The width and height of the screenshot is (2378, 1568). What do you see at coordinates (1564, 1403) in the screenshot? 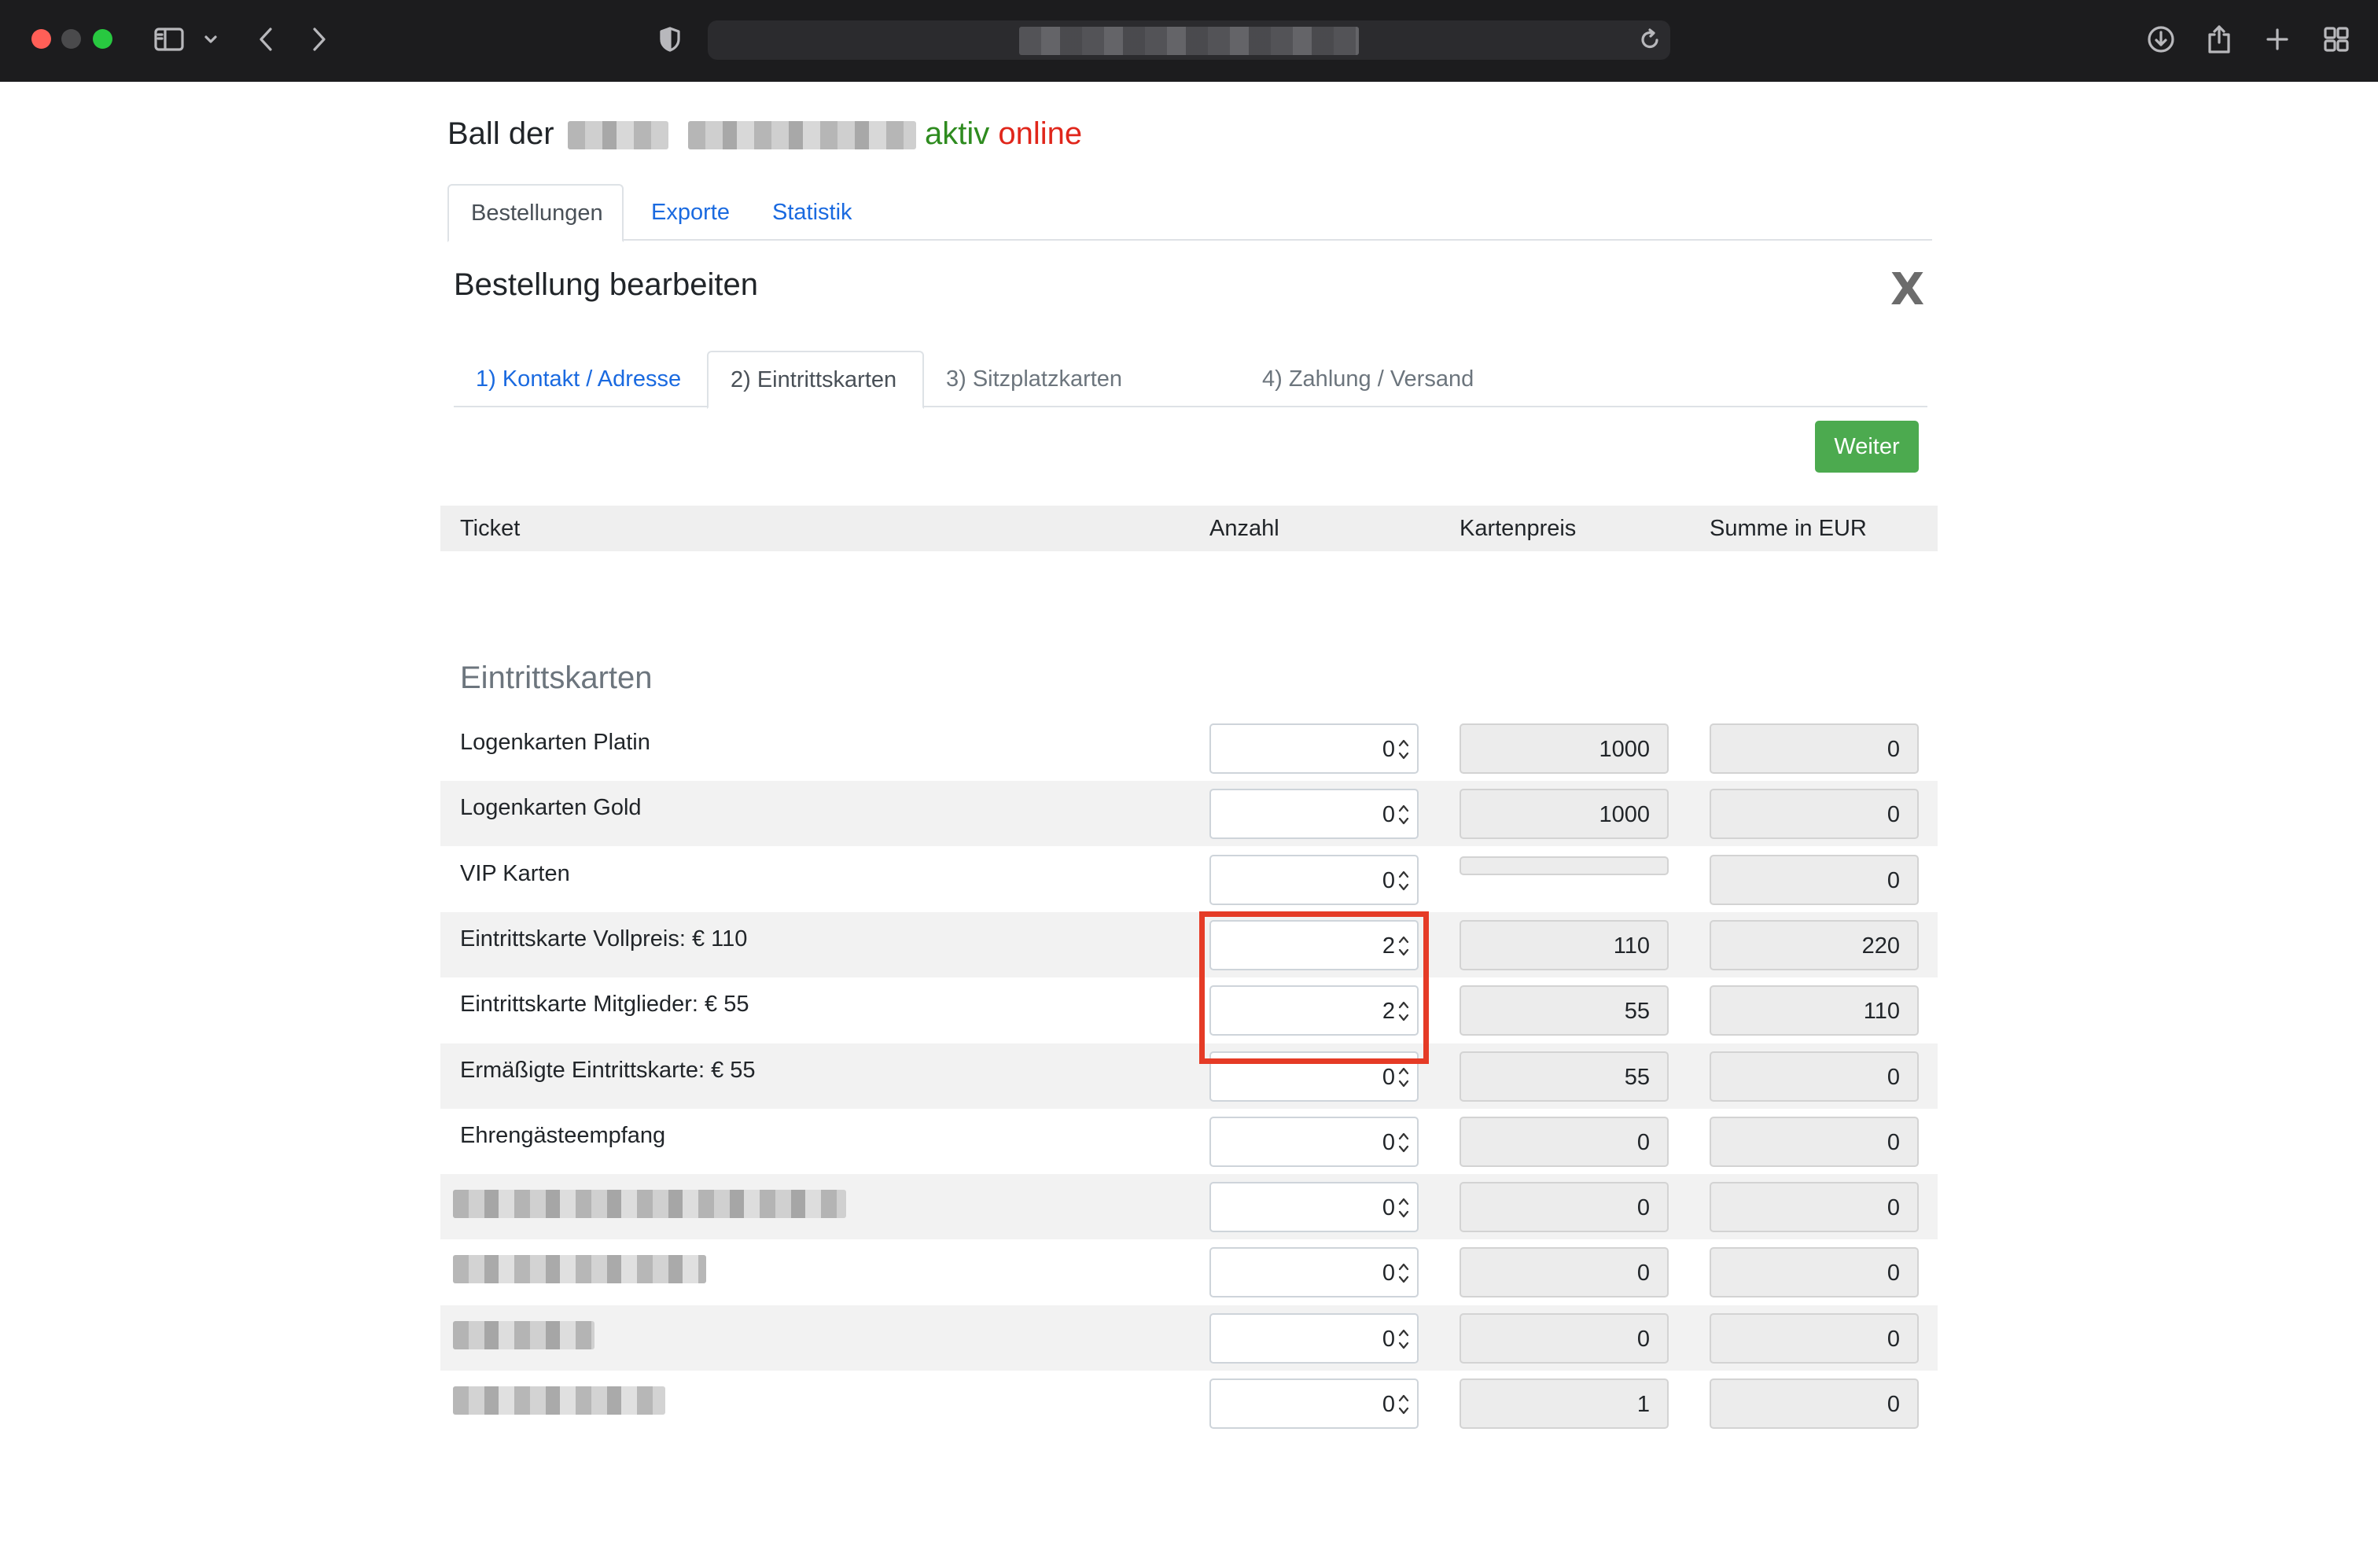
I see `price-field: 1` at bounding box center [1564, 1403].